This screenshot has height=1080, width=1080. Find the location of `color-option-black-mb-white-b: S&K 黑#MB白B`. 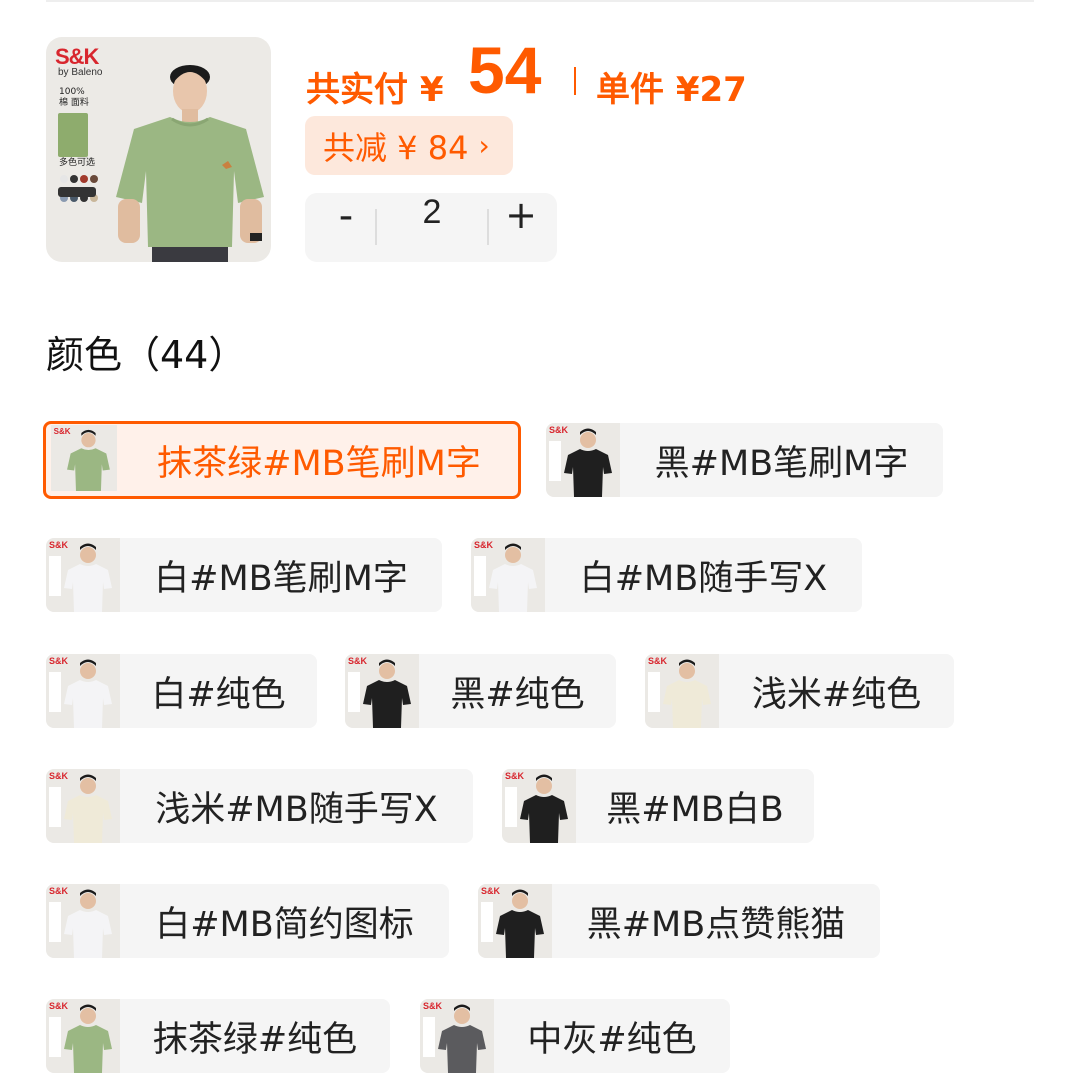

color-option-black-mb-white-b: S&K 黑#MB白B is located at coordinates (658, 806).